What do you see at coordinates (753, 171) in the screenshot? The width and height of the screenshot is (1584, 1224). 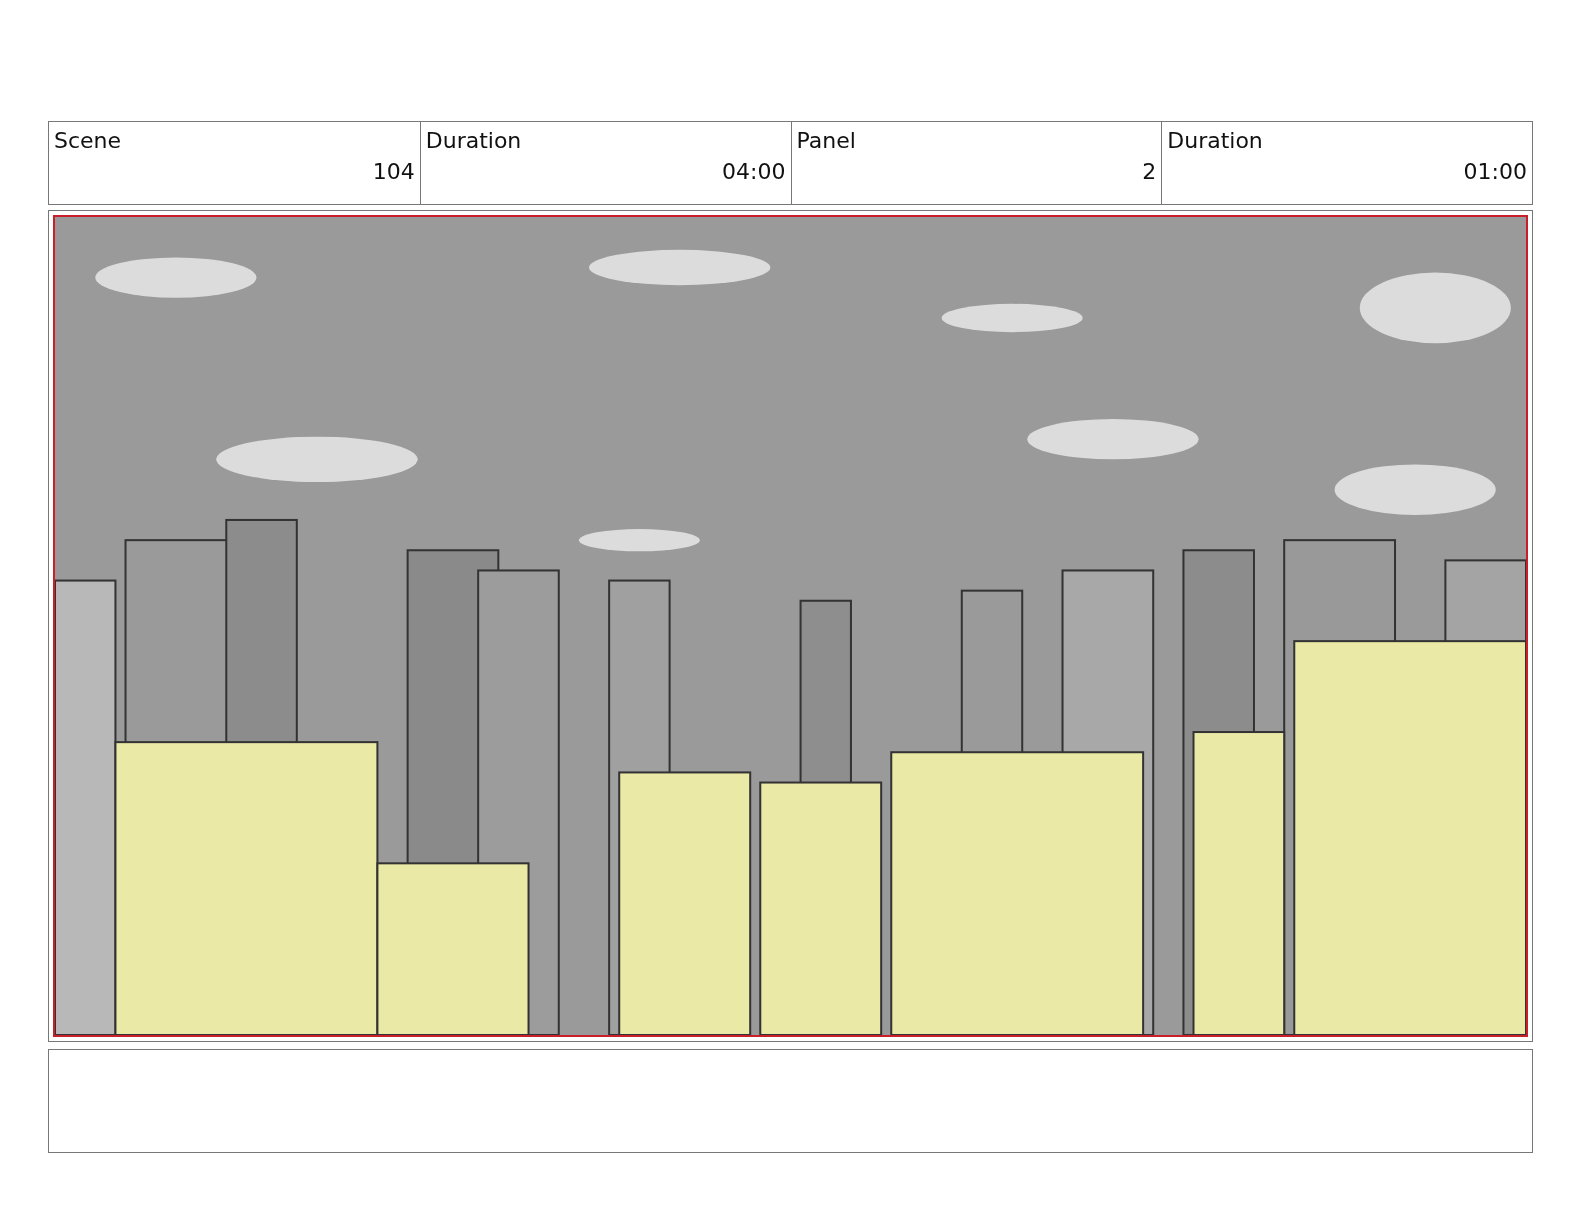 I see `field-value: 04:00` at bounding box center [753, 171].